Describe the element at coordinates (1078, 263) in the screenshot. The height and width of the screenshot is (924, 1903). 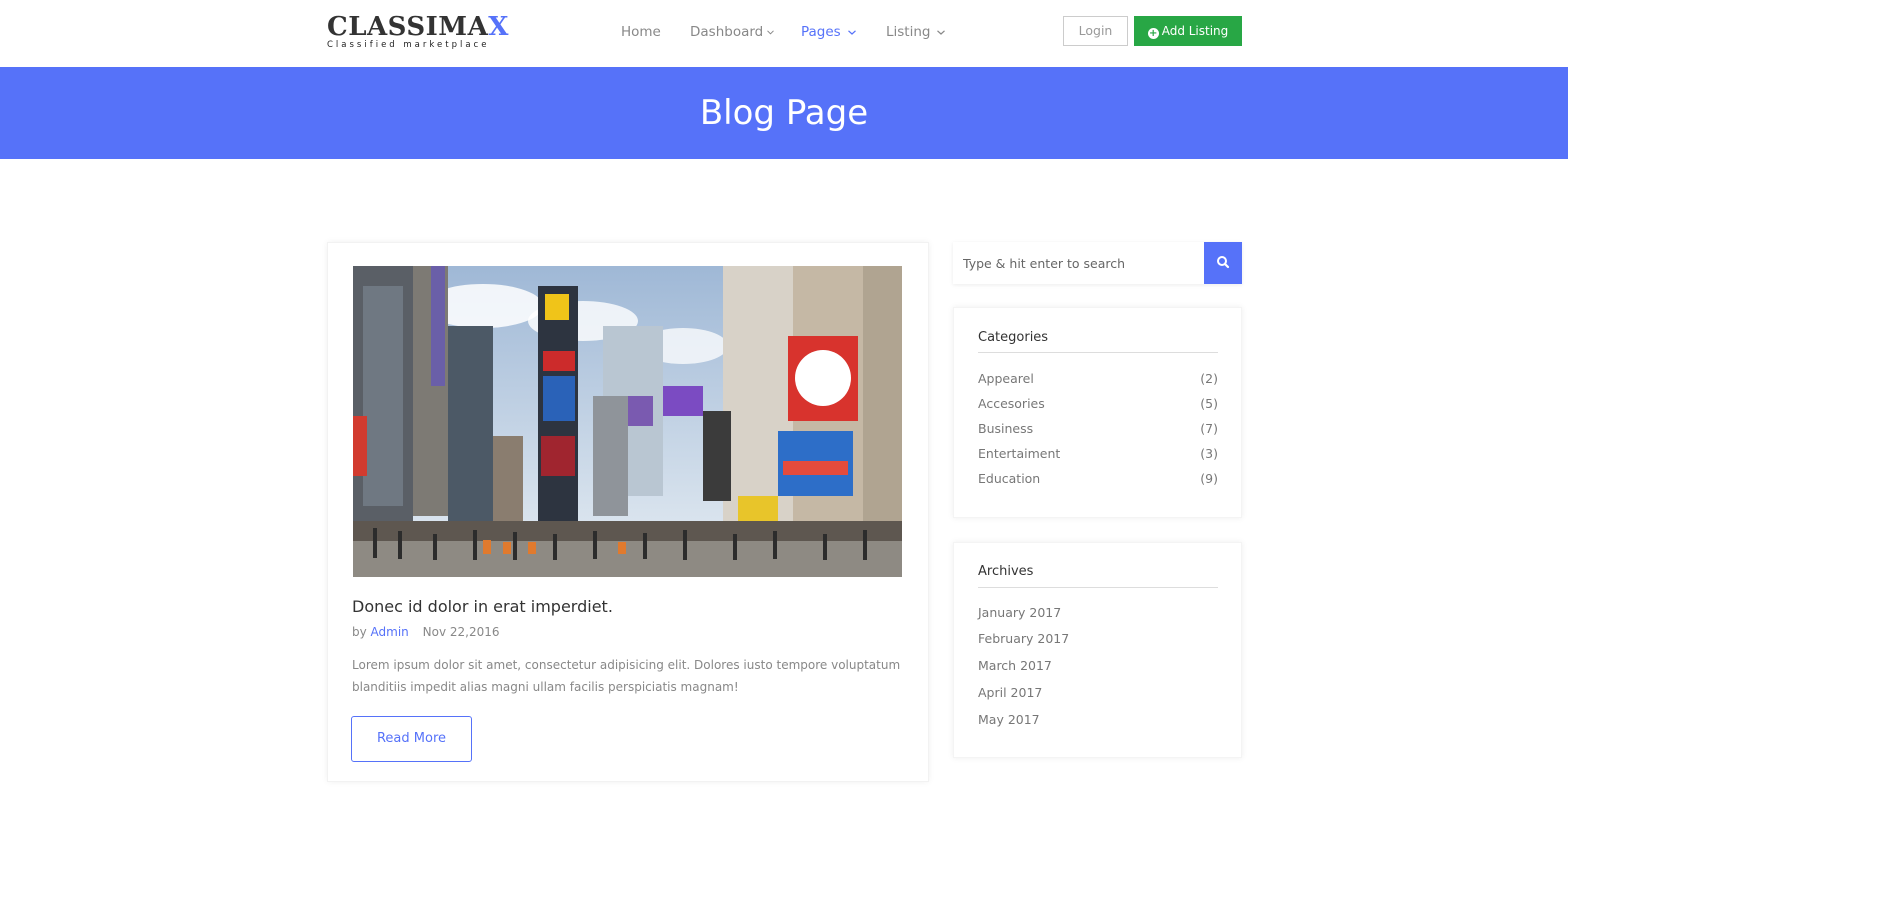
I see `search-input` at that location.